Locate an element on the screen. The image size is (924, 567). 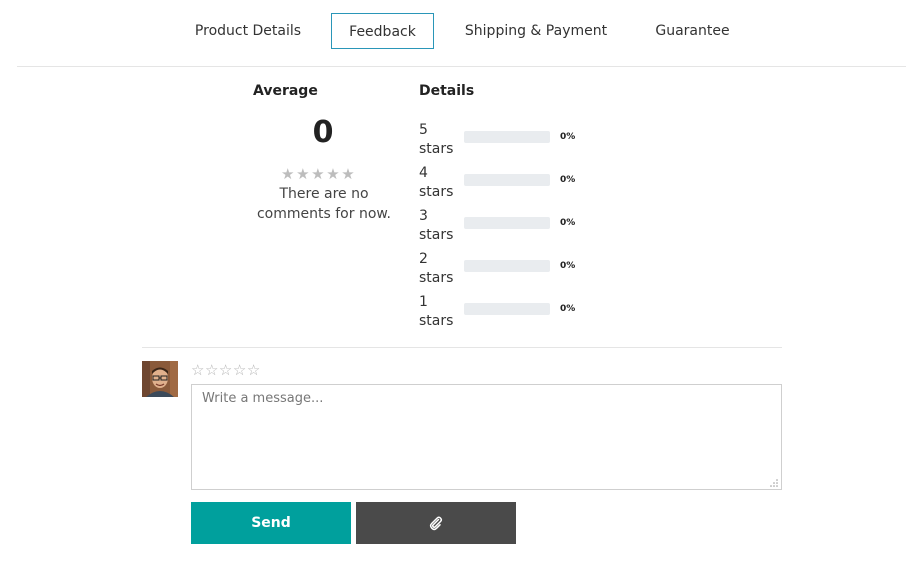
details-heading: Details is located at coordinates (447, 91).